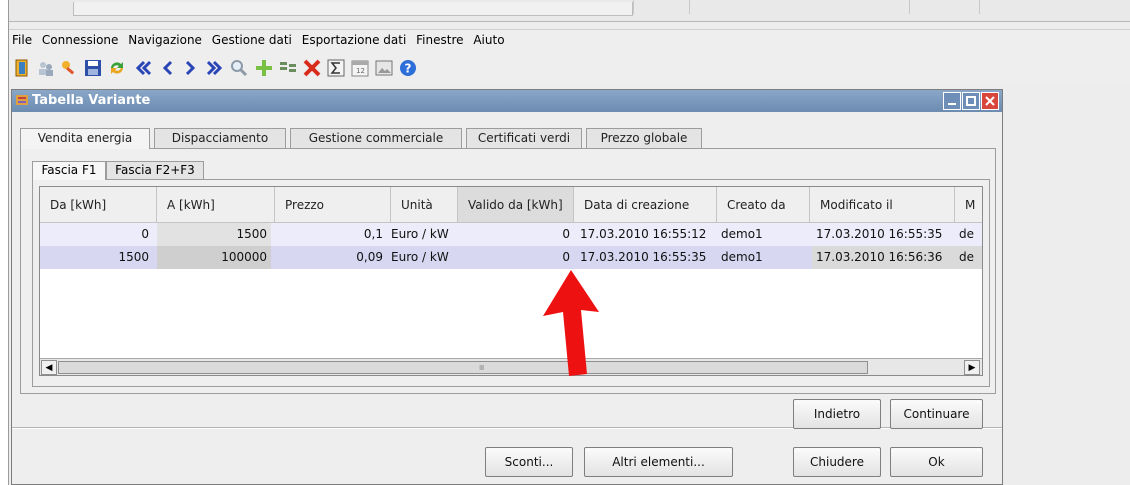  I want to click on top-strip, so click(569, 11).